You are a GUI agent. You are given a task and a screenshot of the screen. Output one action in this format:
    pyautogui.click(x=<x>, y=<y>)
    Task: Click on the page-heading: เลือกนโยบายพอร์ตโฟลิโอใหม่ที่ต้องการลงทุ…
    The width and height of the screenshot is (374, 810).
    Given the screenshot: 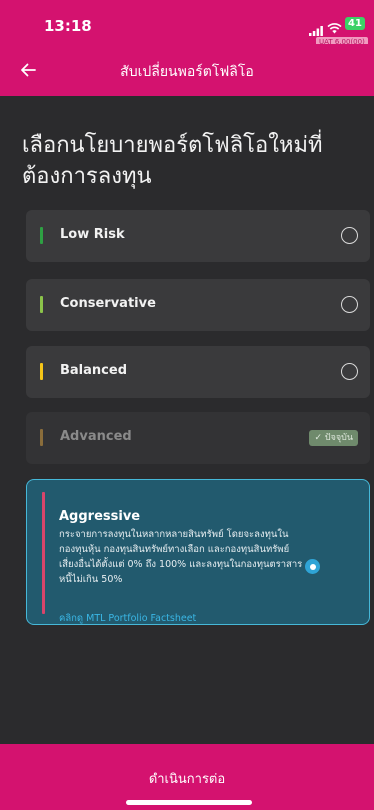 What is the action you would take?
    pyautogui.click(x=172, y=161)
    